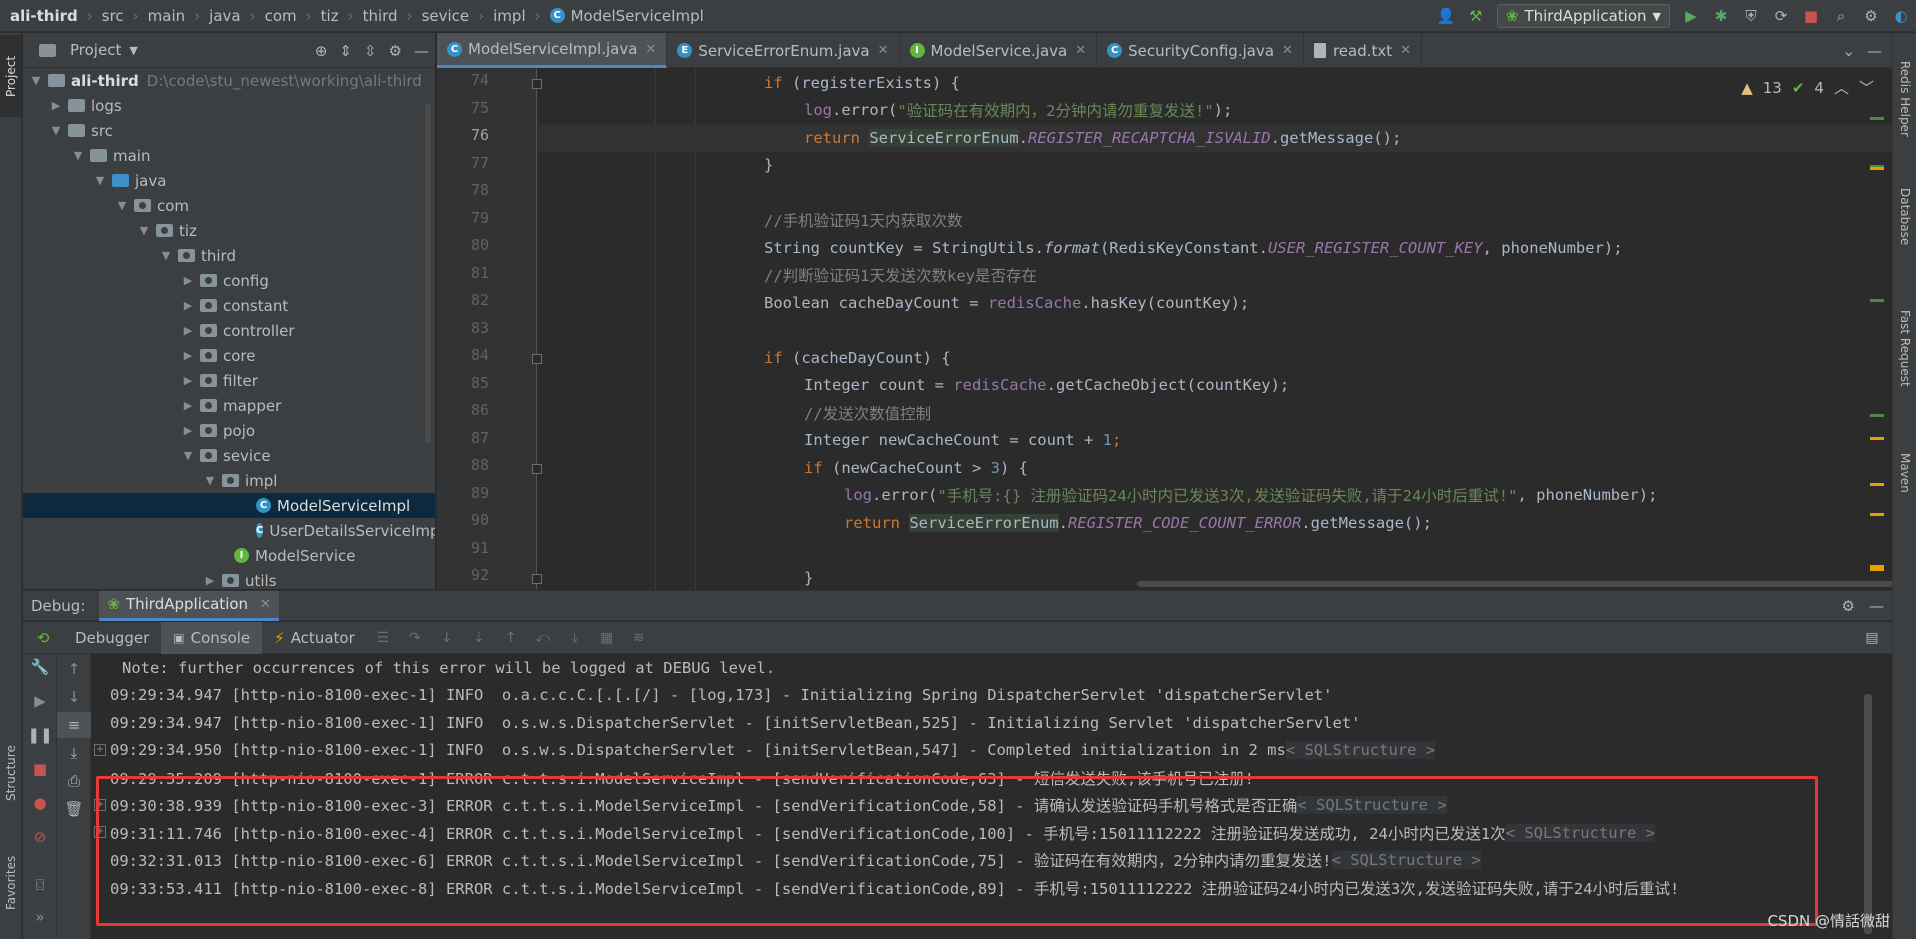 The width and height of the screenshot is (1916, 939). I want to click on camera-icon: ⌼, so click(40, 885).